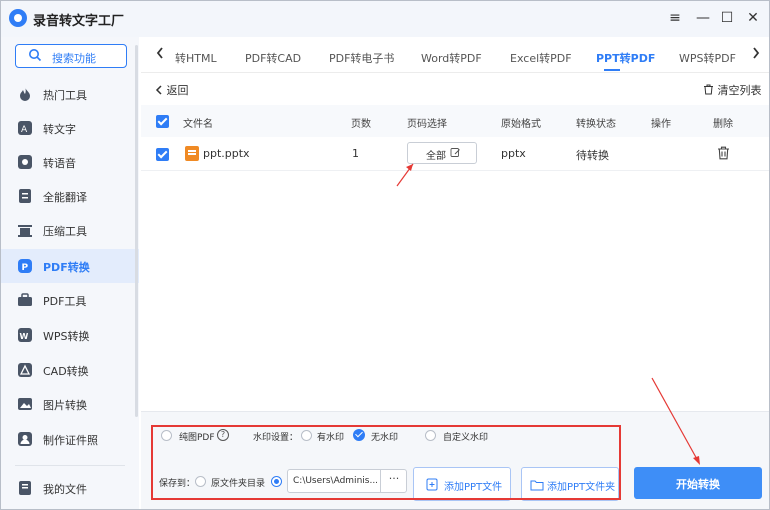 This screenshot has width=770, height=510. What do you see at coordinates (675, 18) in the screenshot?
I see `menu-icon: ≡` at bounding box center [675, 18].